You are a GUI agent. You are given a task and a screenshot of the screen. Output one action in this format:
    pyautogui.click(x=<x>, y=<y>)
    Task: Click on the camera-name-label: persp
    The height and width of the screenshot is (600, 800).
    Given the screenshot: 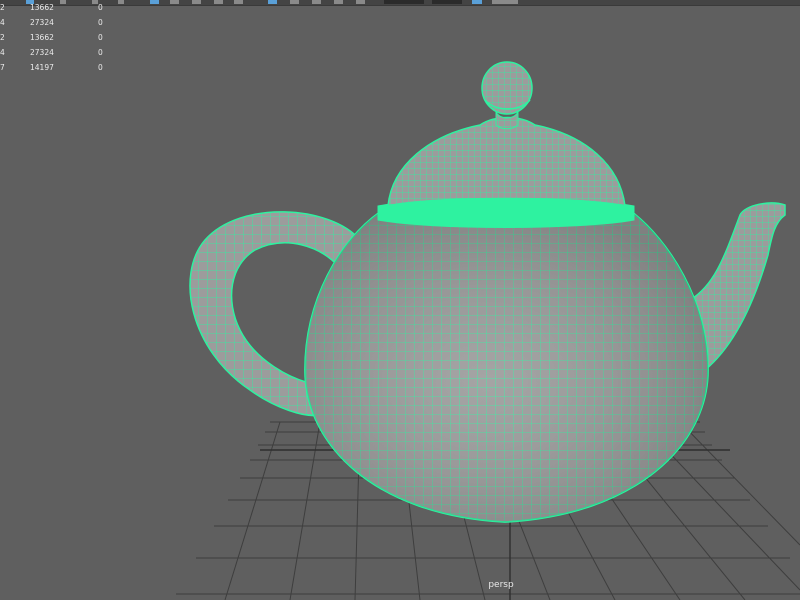 What is the action you would take?
    pyautogui.click(x=501, y=585)
    